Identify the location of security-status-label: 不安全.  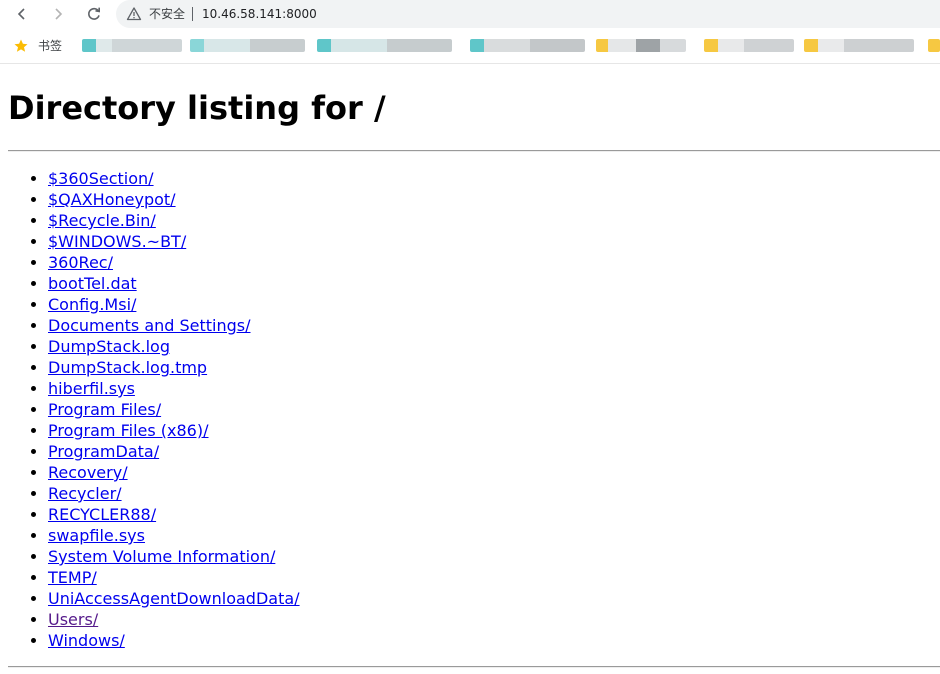
(167, 14).